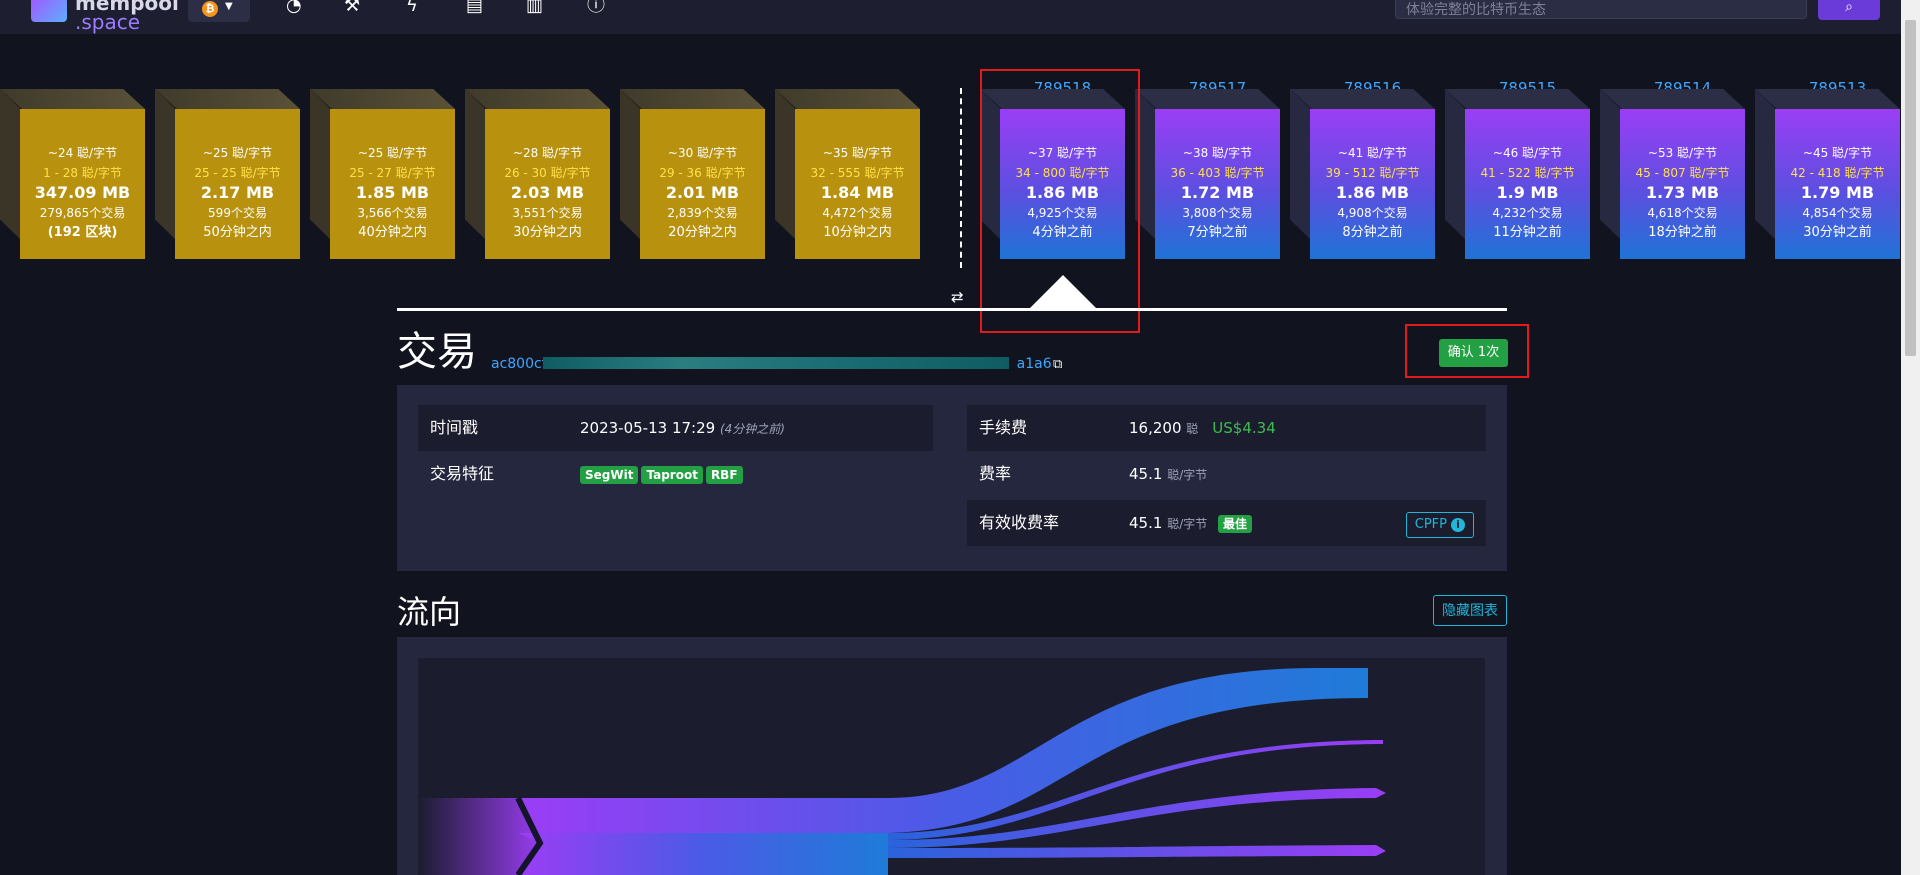  What do you see at coordinates (1910, 188) in the screenshot?
I see `scrollbar-thumb` at bounding box center [1910, 188].